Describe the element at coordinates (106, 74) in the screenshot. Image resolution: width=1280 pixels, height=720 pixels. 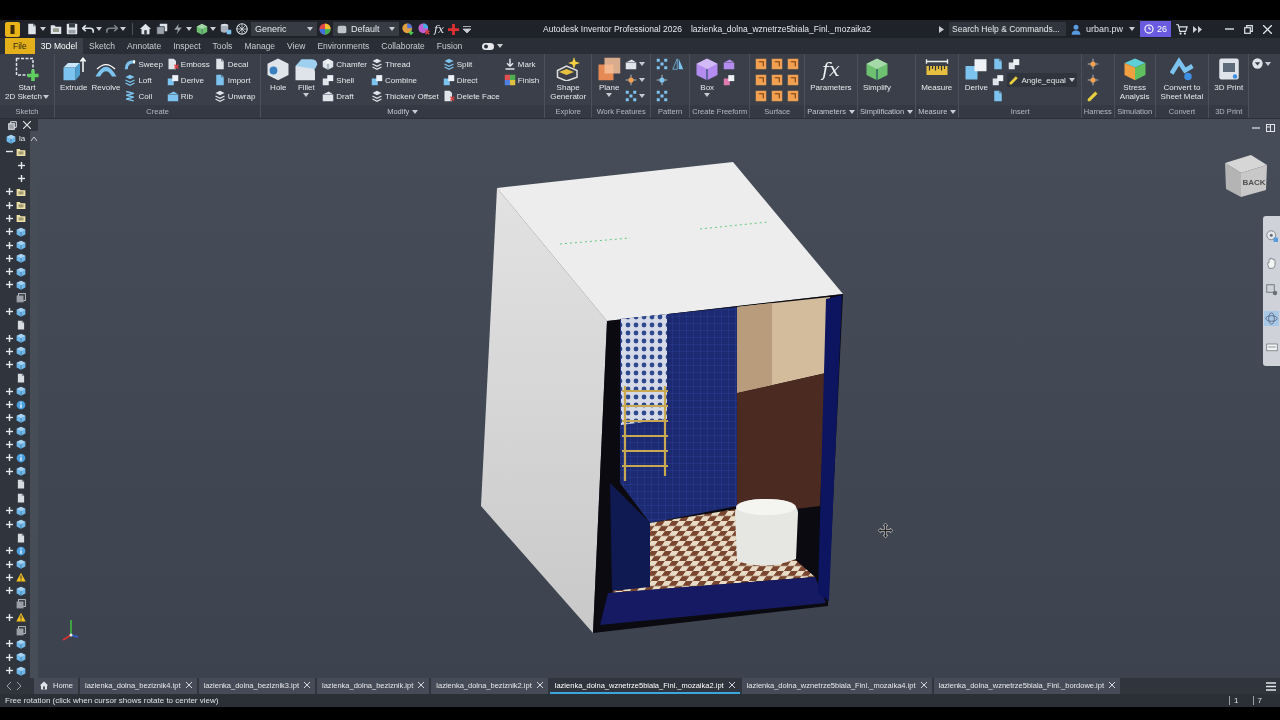
I see `ribbon-button: Revolve` at that location.